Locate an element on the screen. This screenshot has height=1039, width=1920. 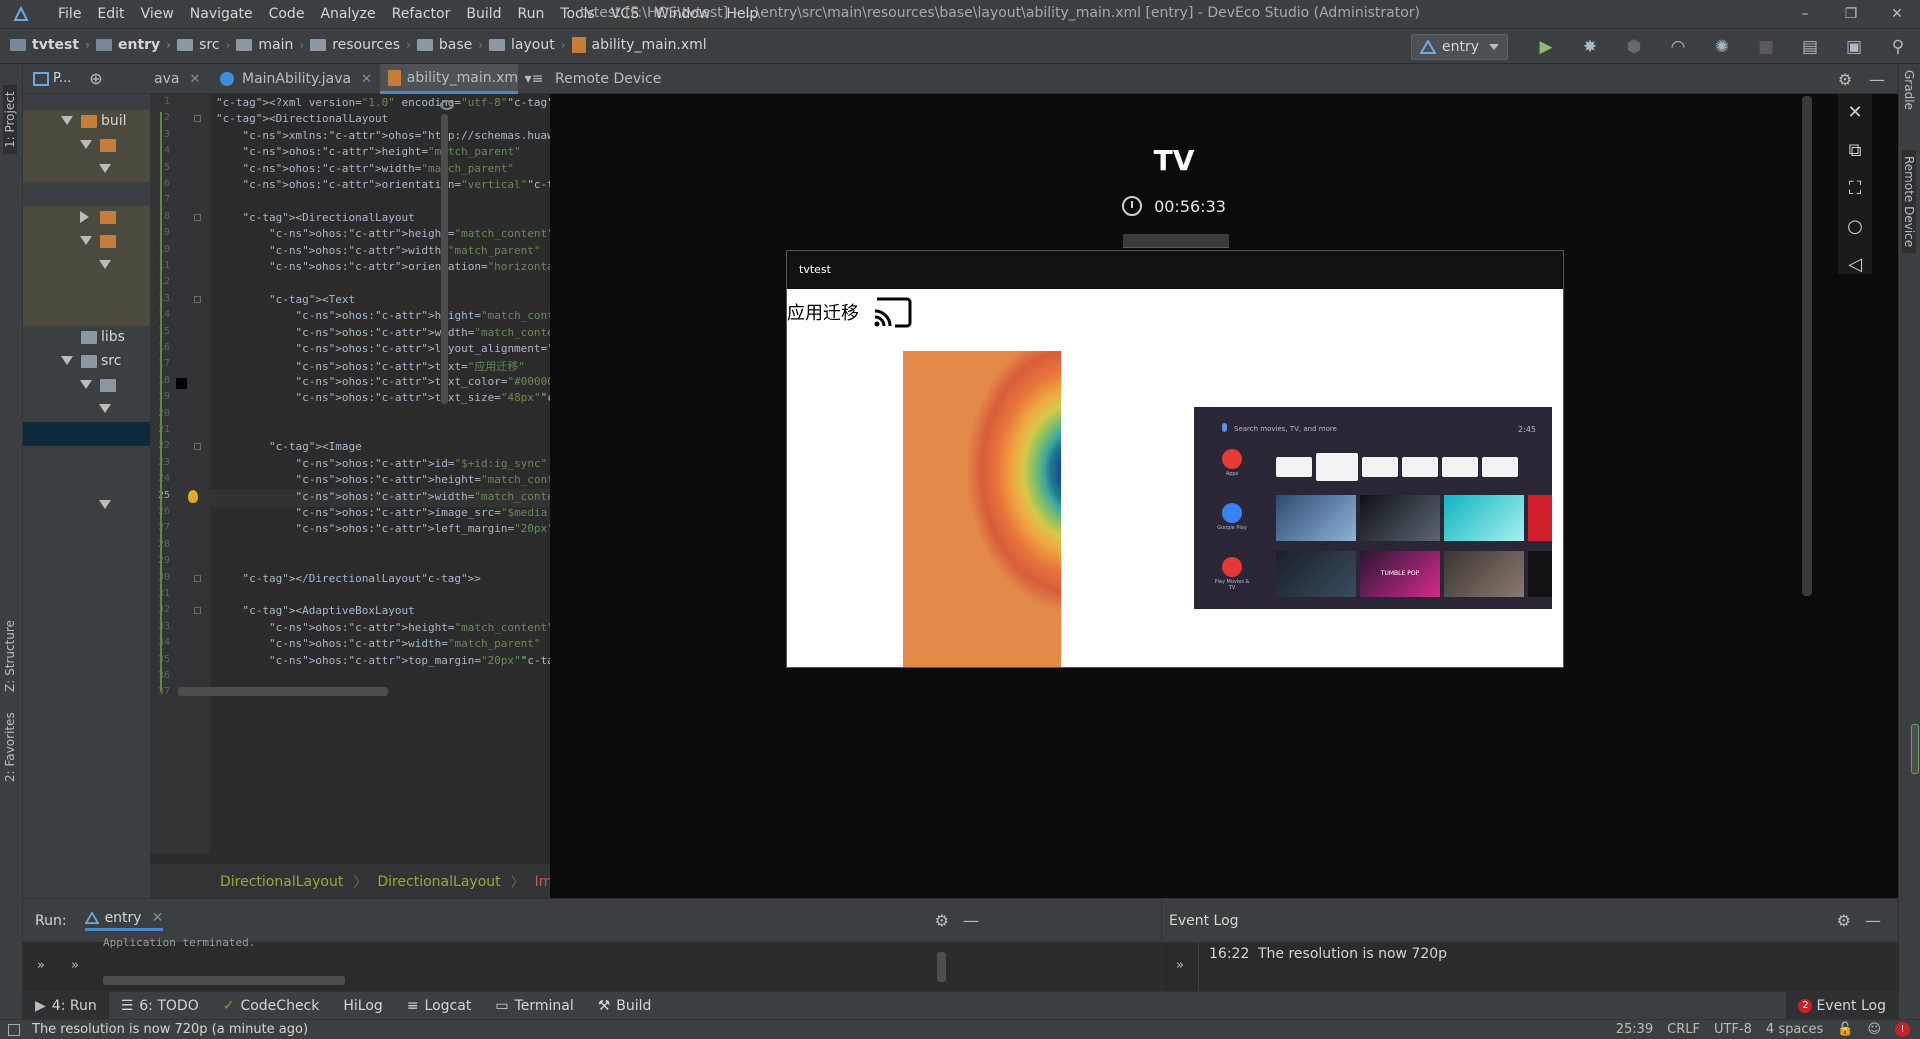
tool-window-build: ⚒ Build is located at coordinates (625, 1006).